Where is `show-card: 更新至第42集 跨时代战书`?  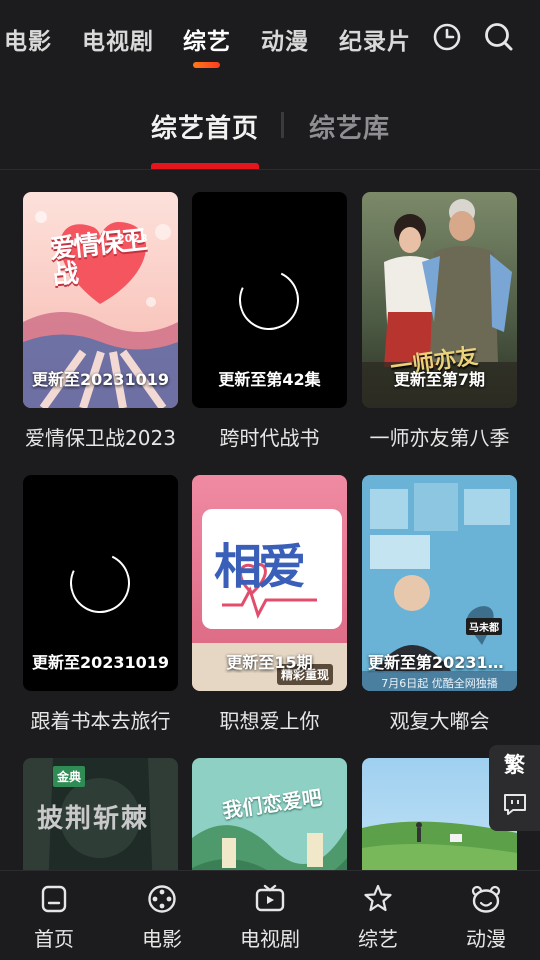 show-card: 更新至第42集 跨时代战书 is located at coordinates (269, 321).